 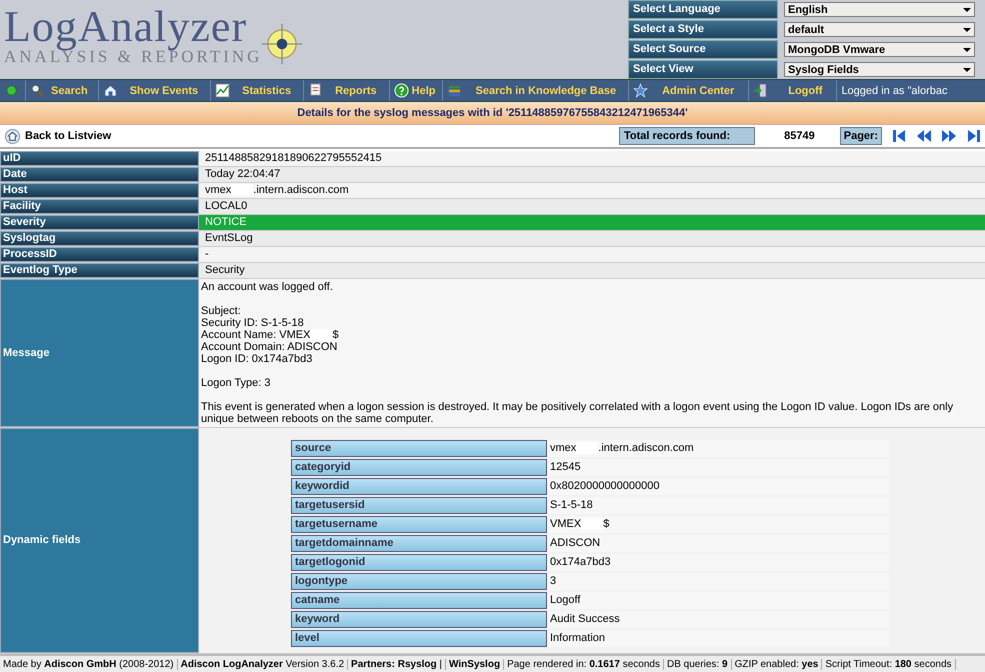 I want to click on selector-label: Select Source, so click(x=703, y=49).